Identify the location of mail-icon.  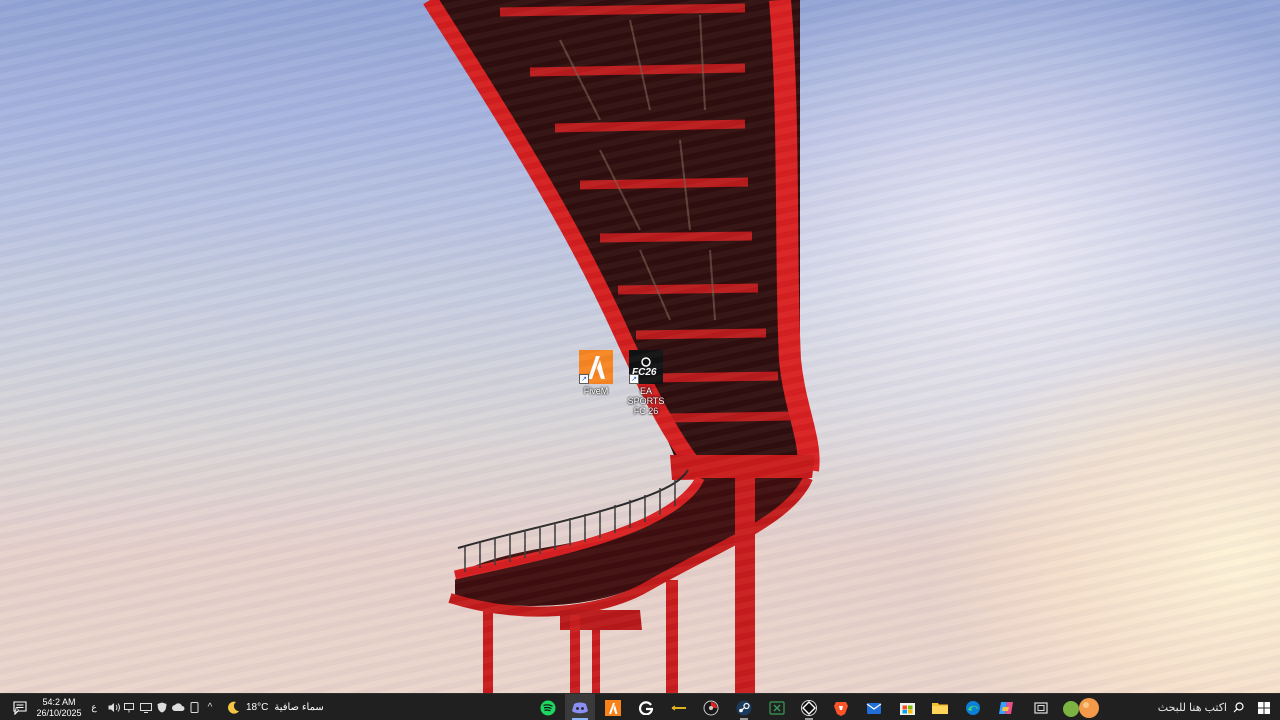
(874, 708).